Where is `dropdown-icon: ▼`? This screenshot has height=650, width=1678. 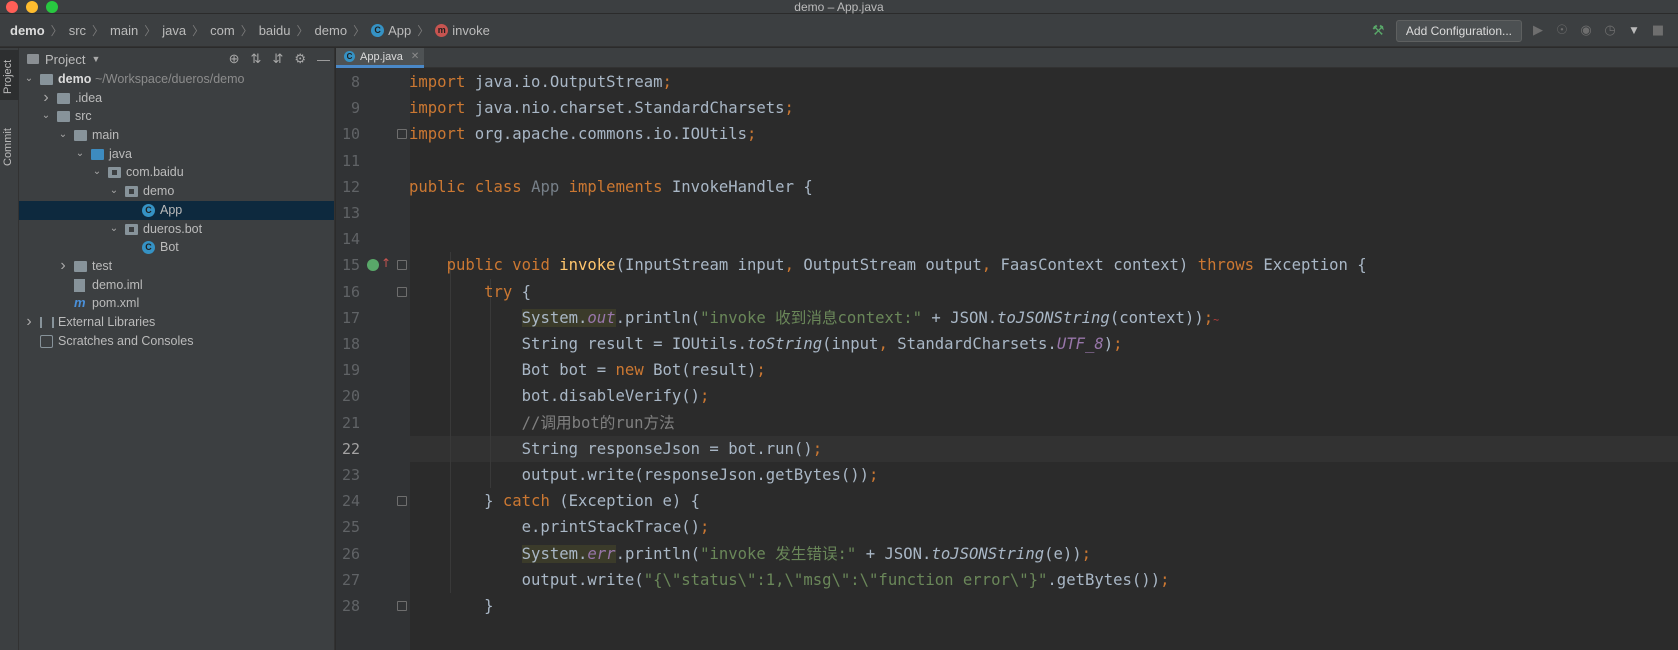 dropdown-icon: ▼ is located at coordinates (1634, 31).